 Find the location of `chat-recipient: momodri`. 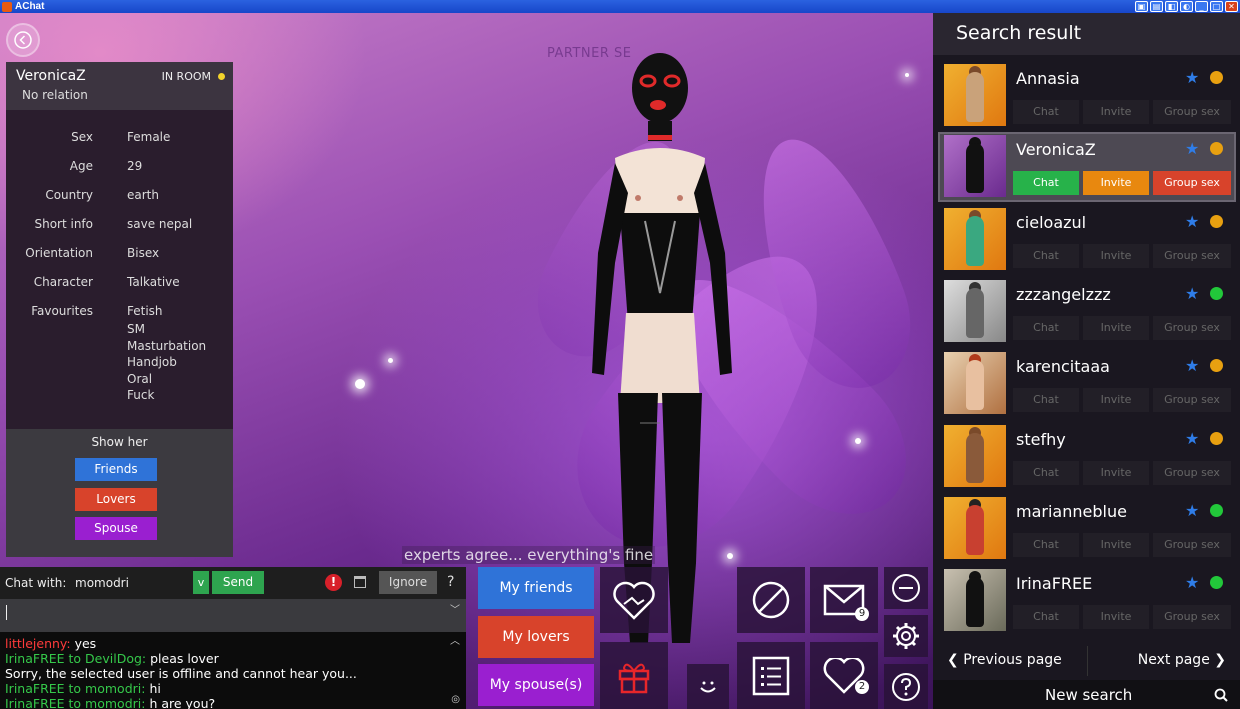

chat-recipient: momodri is located at coordinates (102, 583).